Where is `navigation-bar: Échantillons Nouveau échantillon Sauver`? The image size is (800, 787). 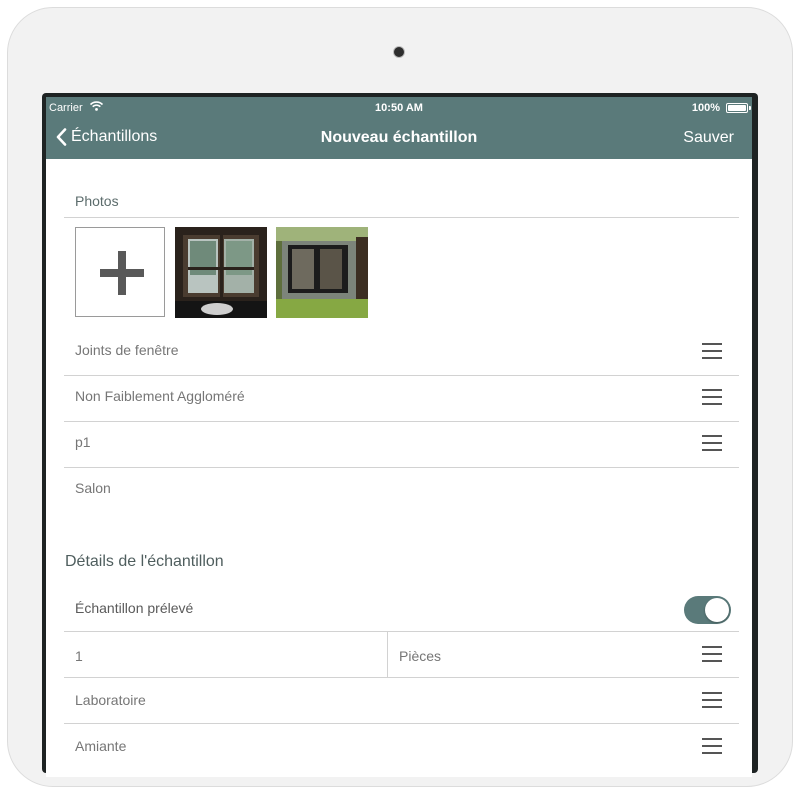
navigation-bar: Échantillons Nouveau échantillon Sauver is located at coordinates (399, 139).